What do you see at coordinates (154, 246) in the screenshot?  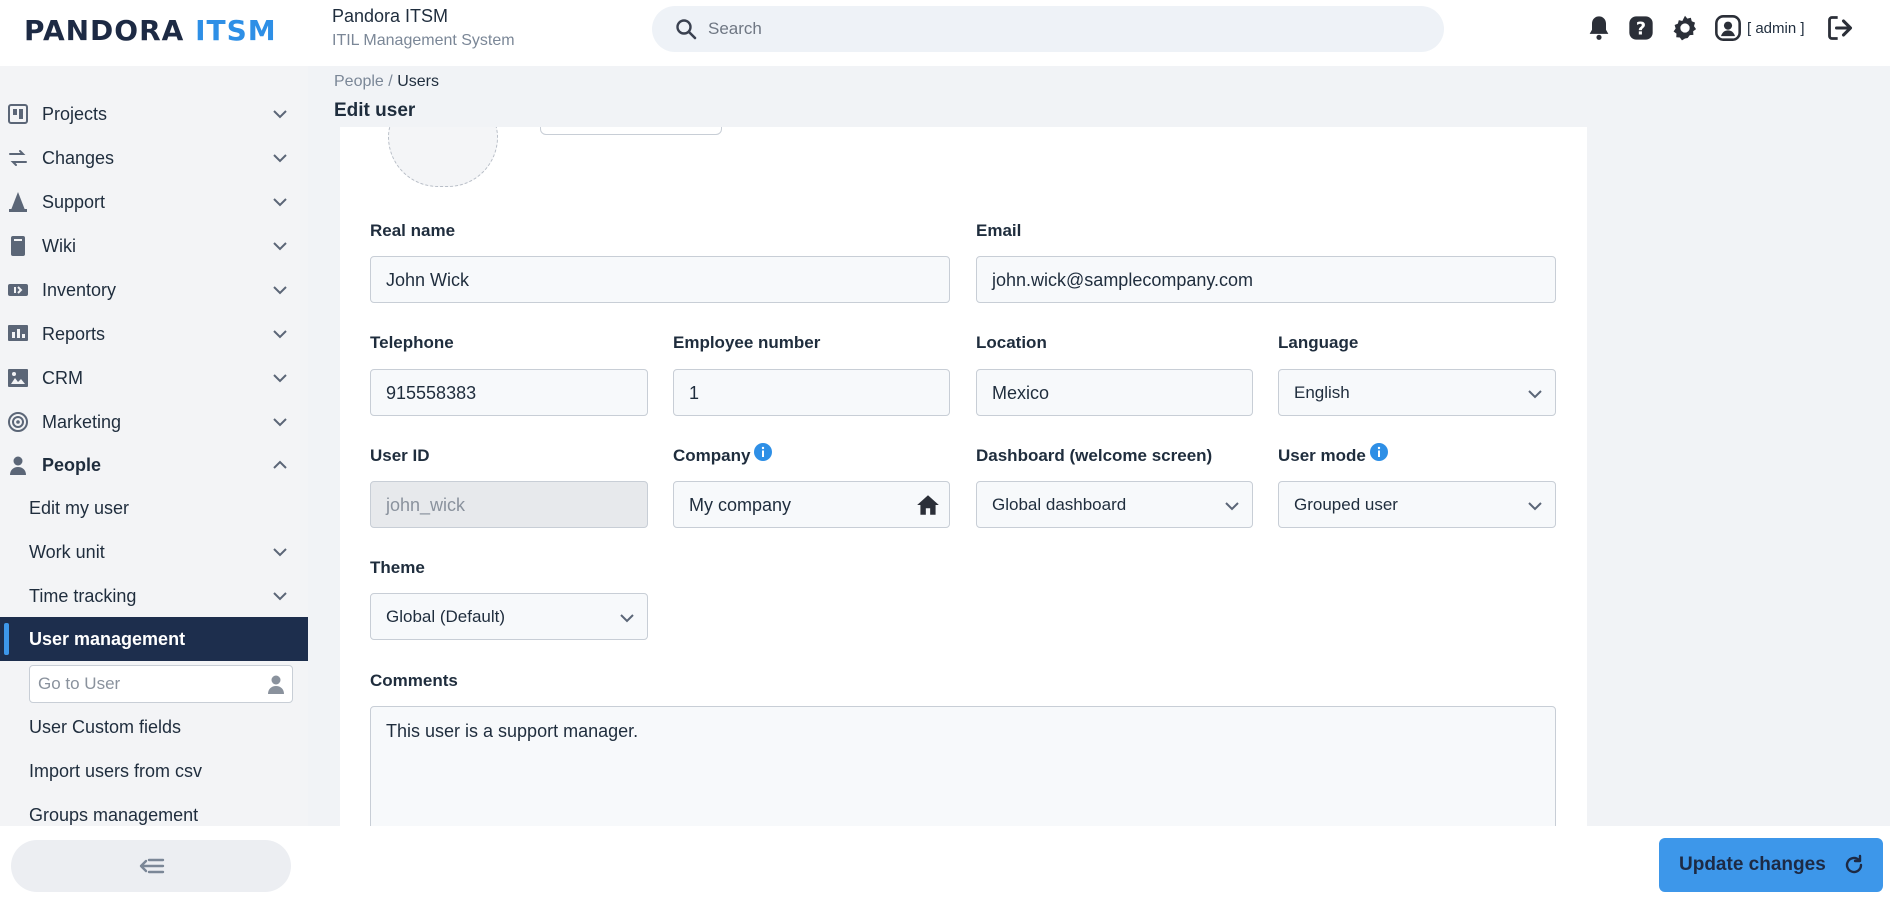 I see `sidebar-item-wiki: Wiki` at bounding box center [154, 246].